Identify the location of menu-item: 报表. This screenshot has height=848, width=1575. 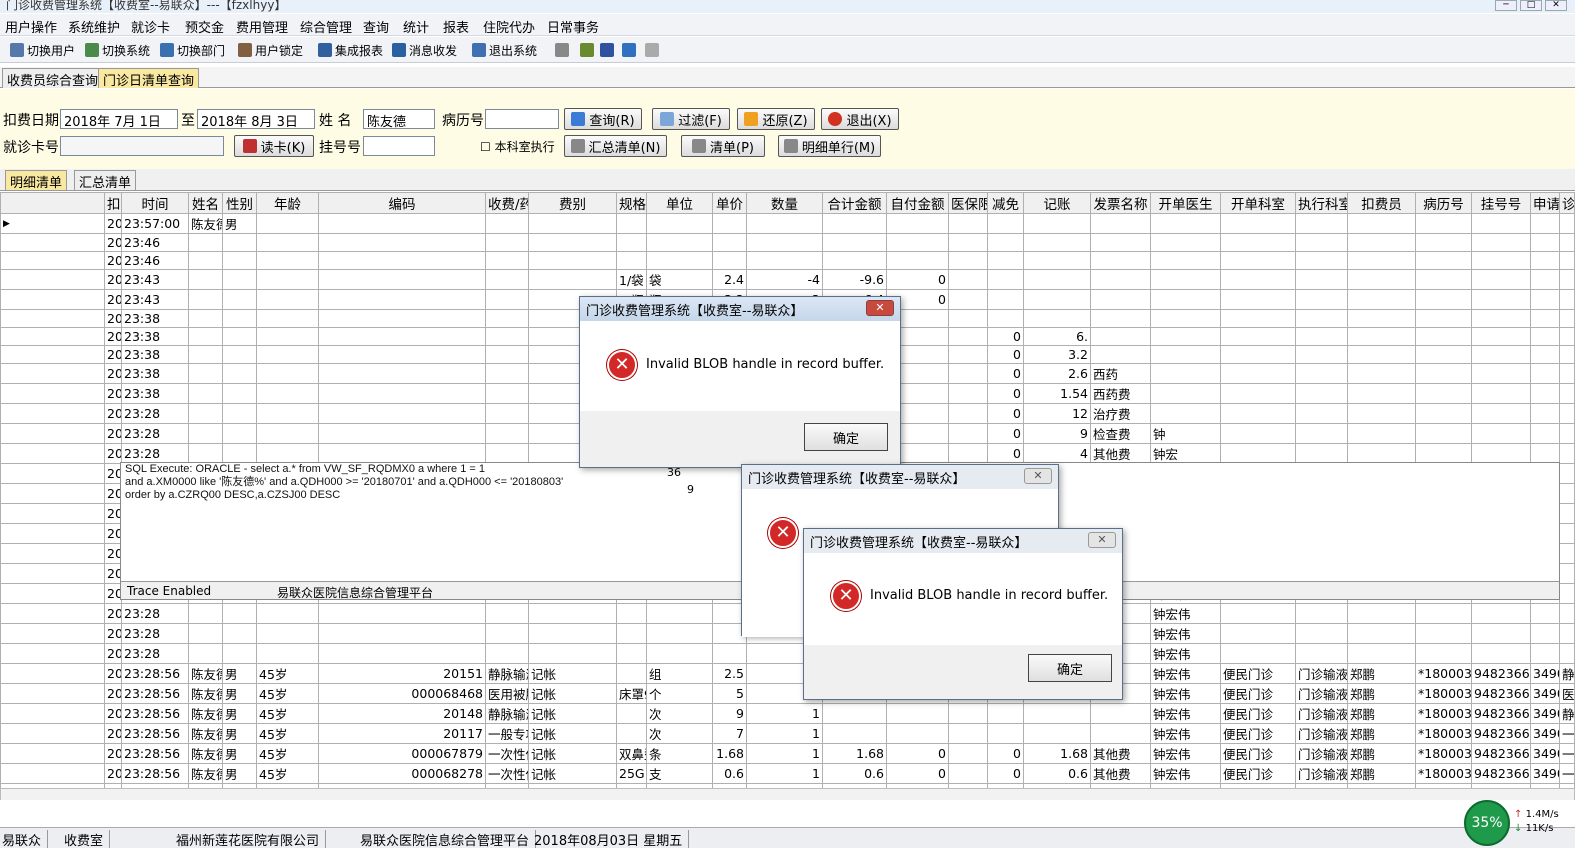
(456, 26).